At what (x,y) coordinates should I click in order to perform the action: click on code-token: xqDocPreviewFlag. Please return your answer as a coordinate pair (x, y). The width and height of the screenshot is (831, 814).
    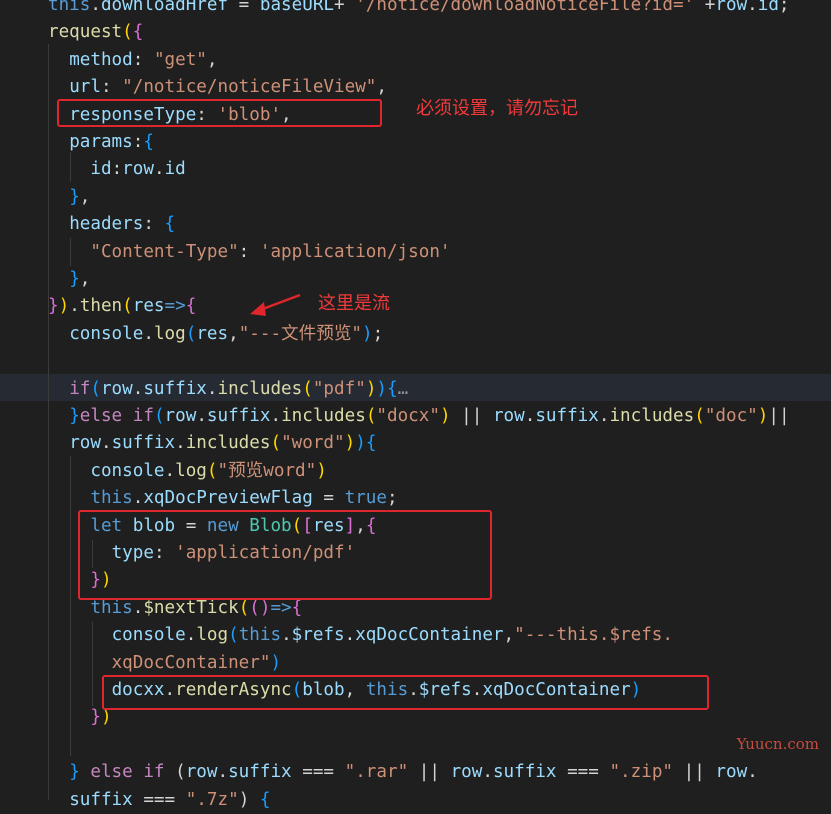
    Looking at the image, I should click on (228, 498).